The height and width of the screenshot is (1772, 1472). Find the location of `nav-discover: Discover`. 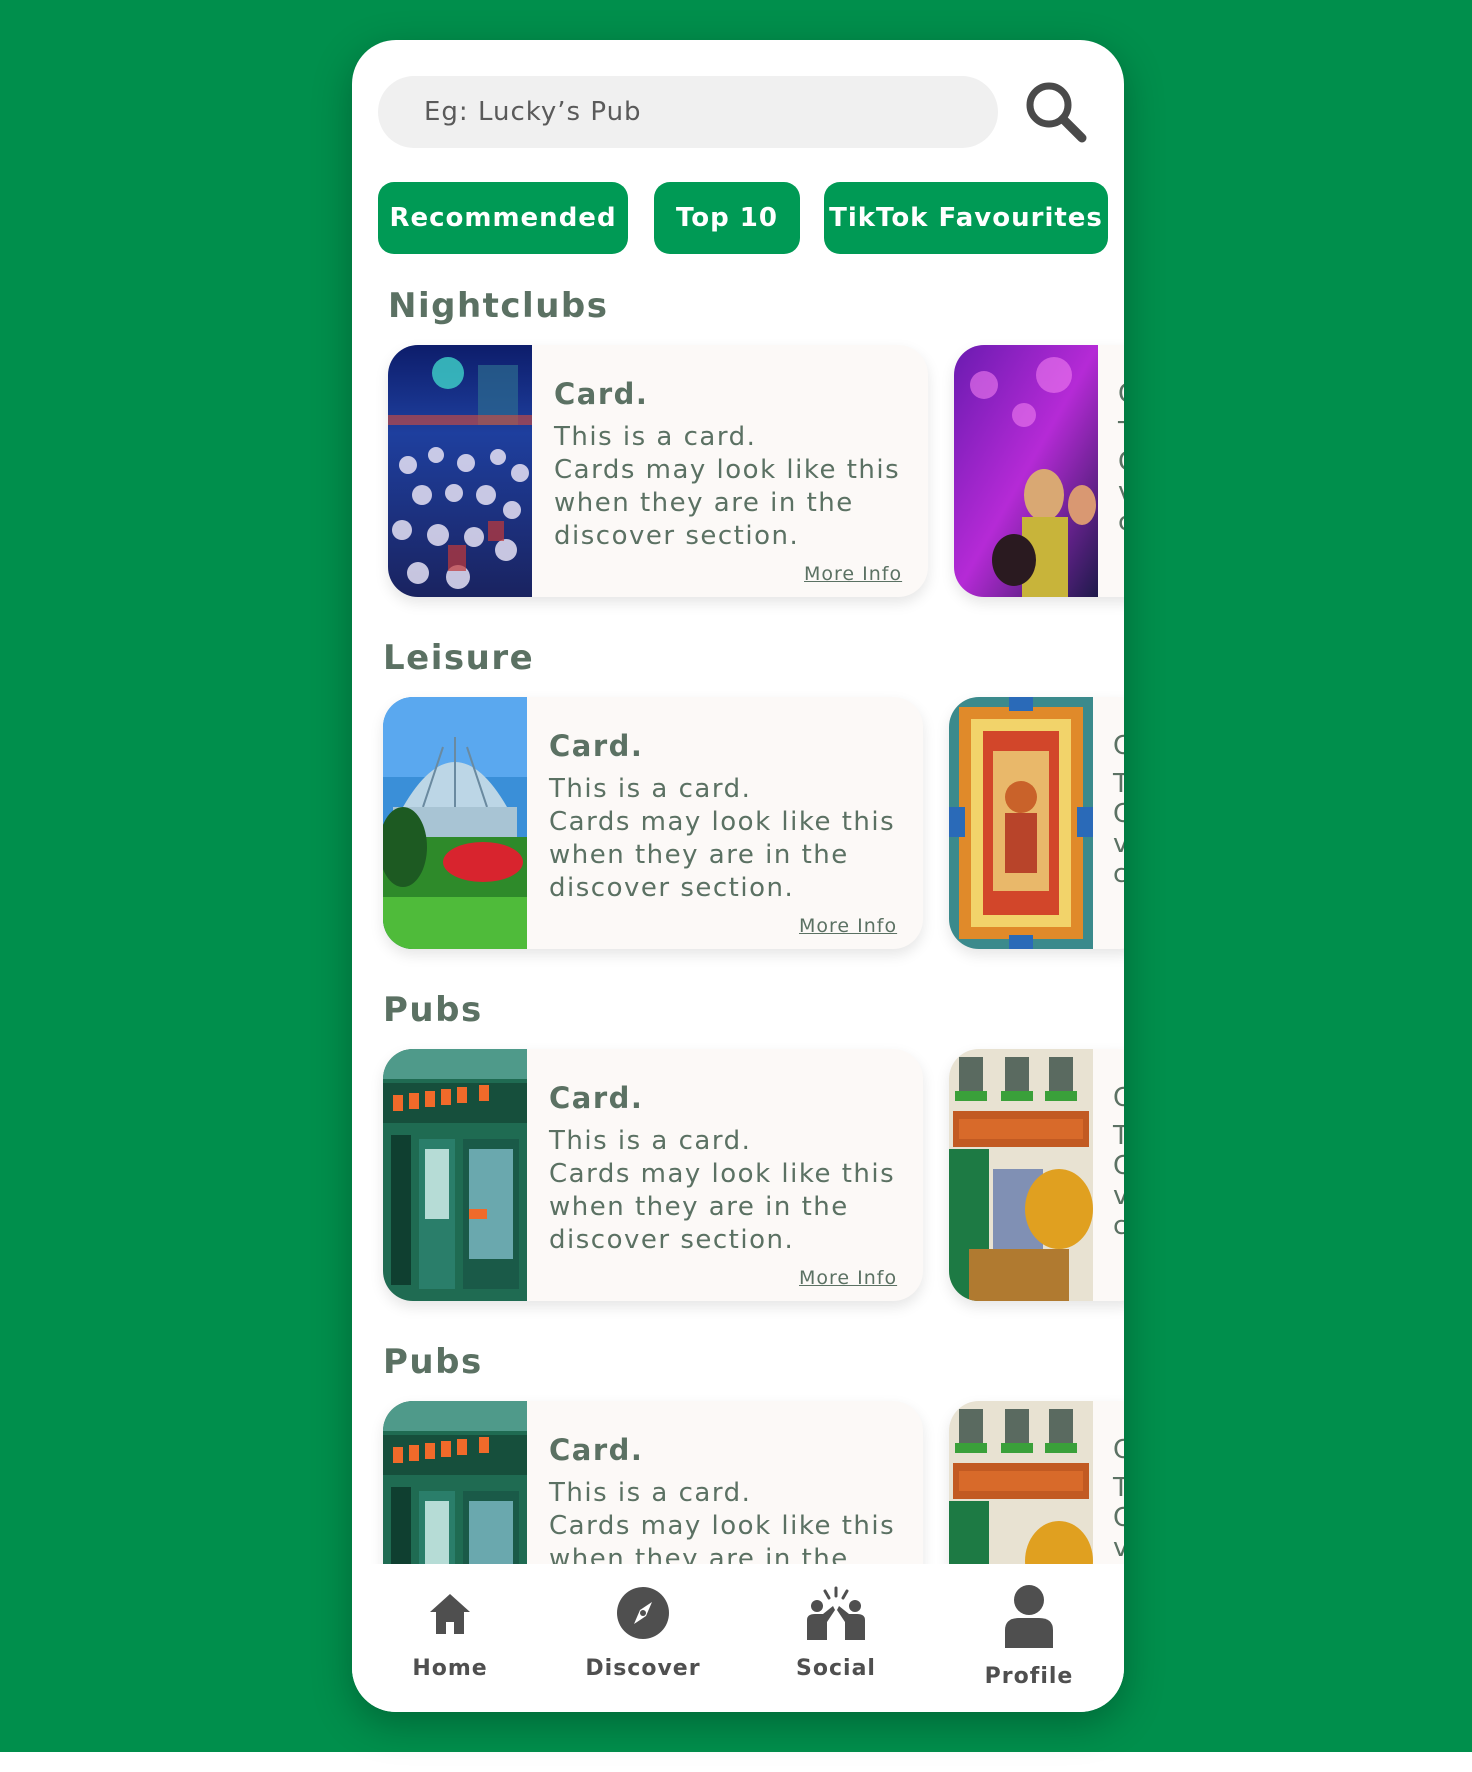

nav-discover: Discover is located at coordinates (643, 1638).